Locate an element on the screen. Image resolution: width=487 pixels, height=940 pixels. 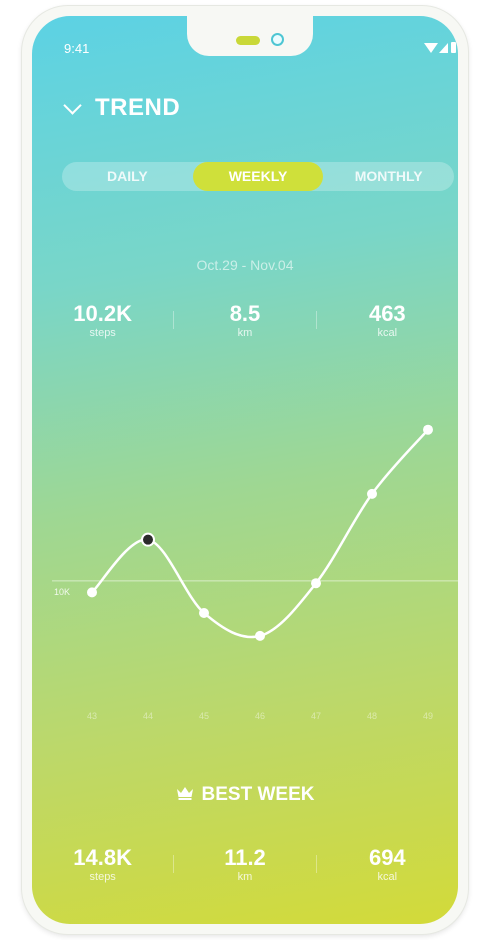
x-tick-label: 47 is located at coordinates (316, 716).